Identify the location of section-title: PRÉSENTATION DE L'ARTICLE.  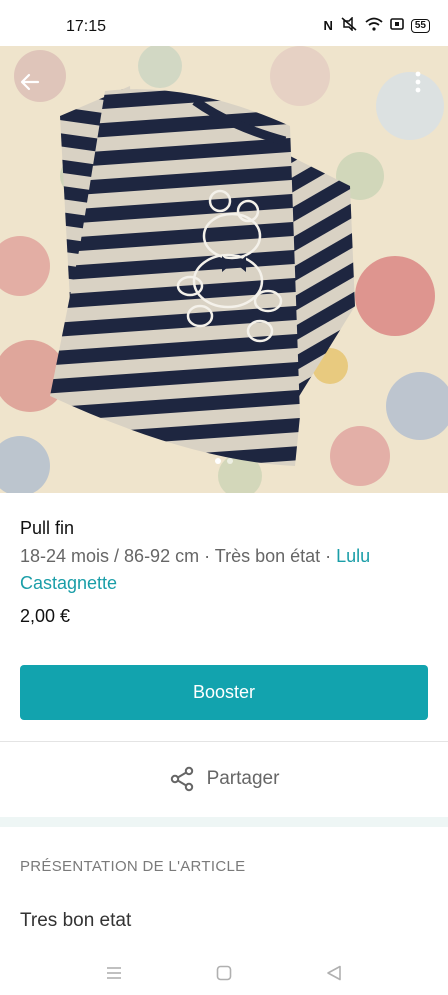
(133, 866).